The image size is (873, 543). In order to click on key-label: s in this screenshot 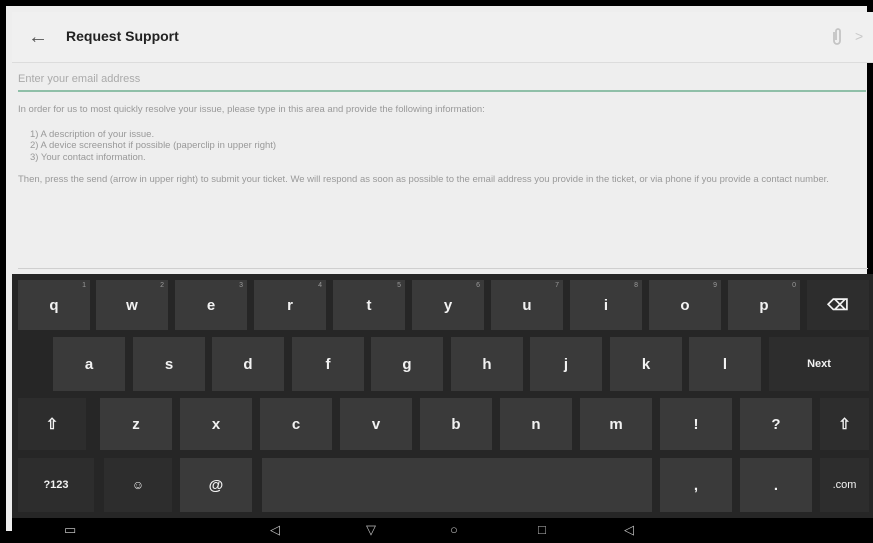, I will do `click(169, 364)`.